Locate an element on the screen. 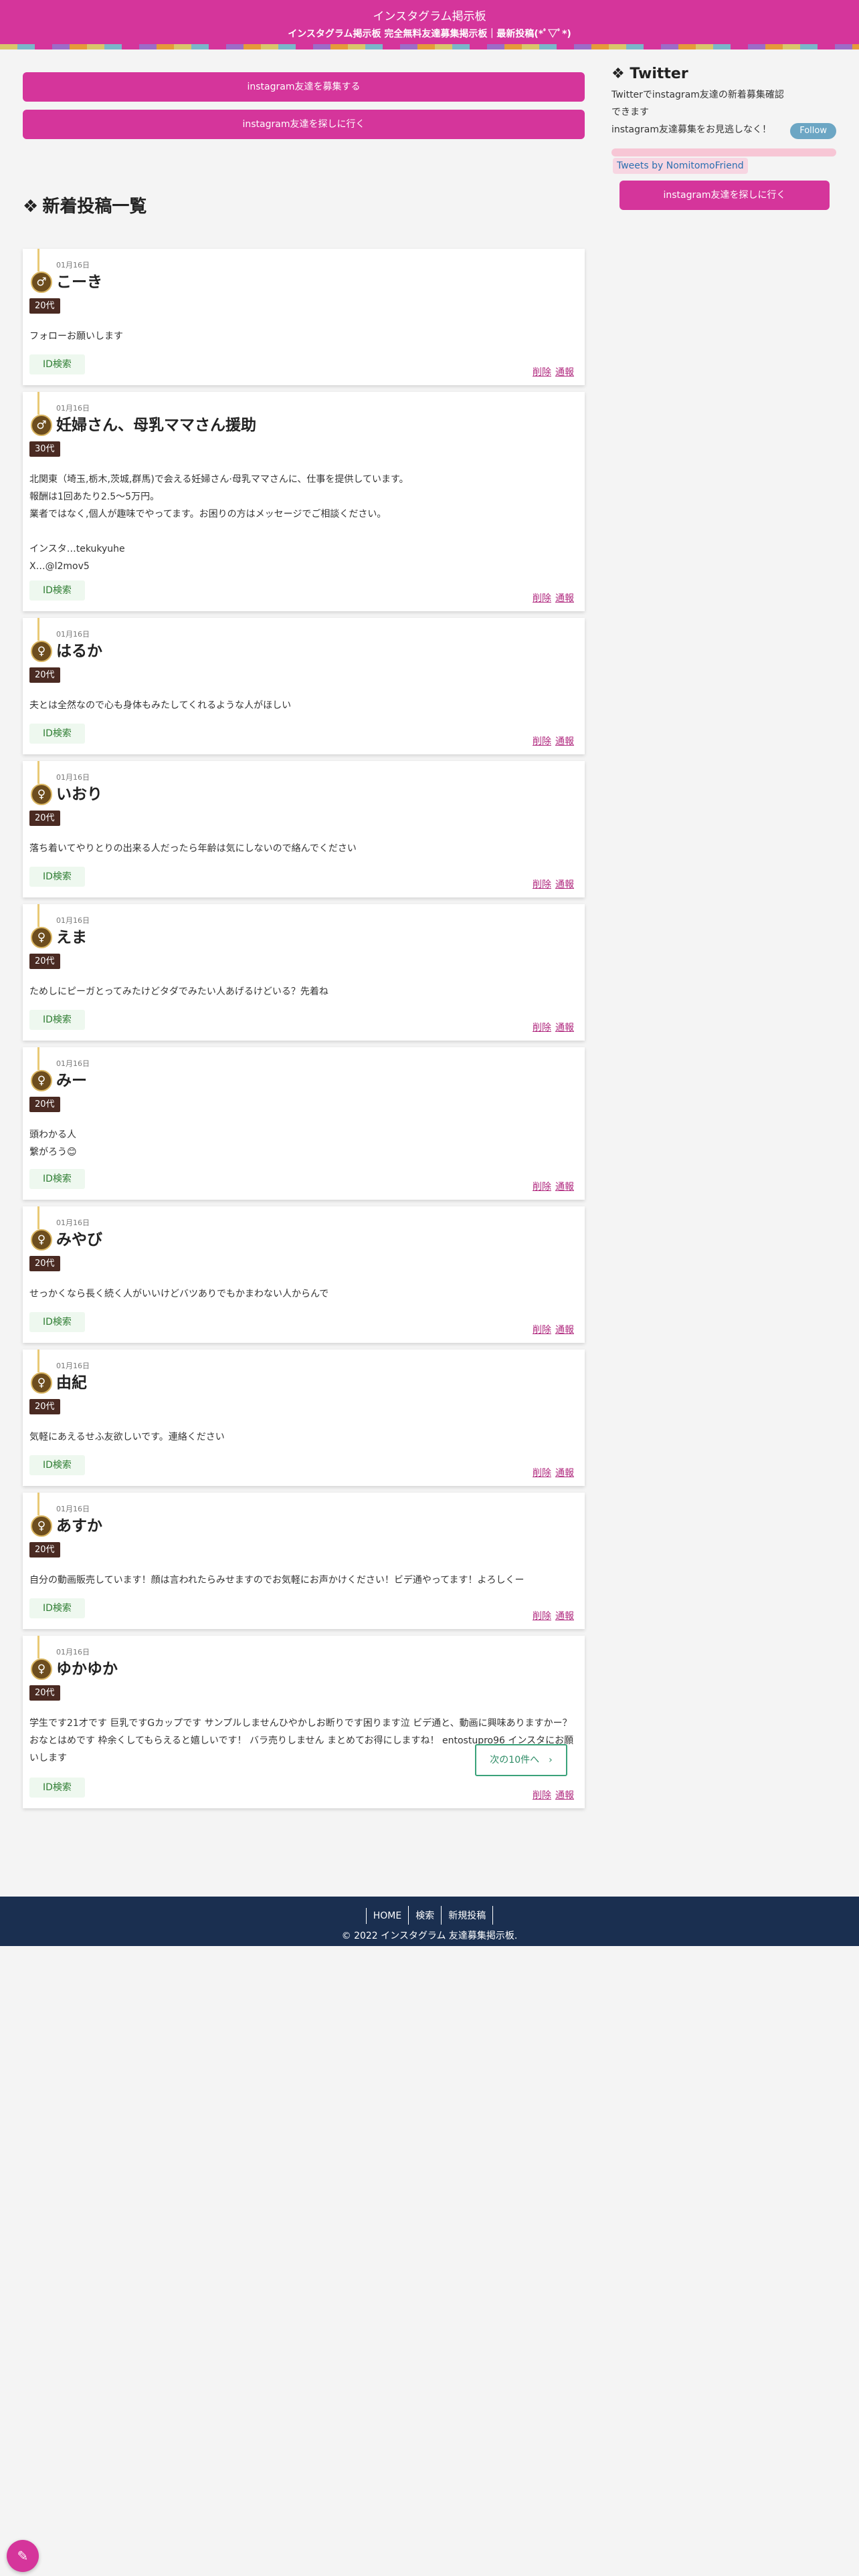 This screenshot has width=859, height=2576. post-name: みやび is located at coordinates (79, 1240).